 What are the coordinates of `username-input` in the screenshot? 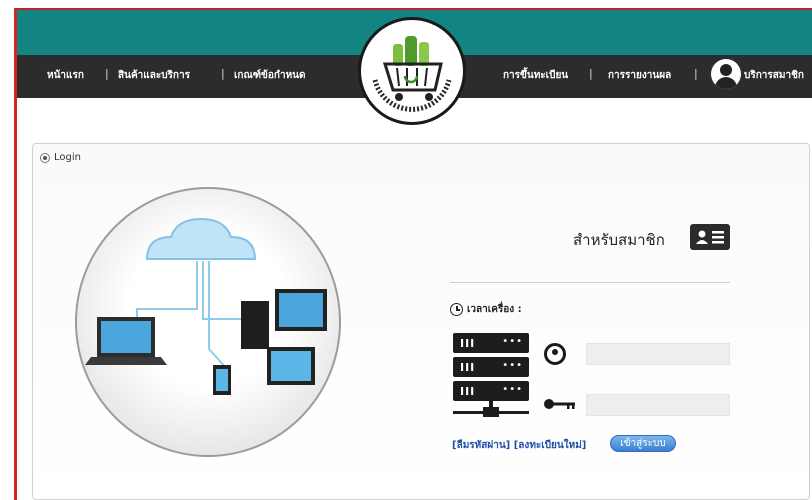 It's located at (658, 355).